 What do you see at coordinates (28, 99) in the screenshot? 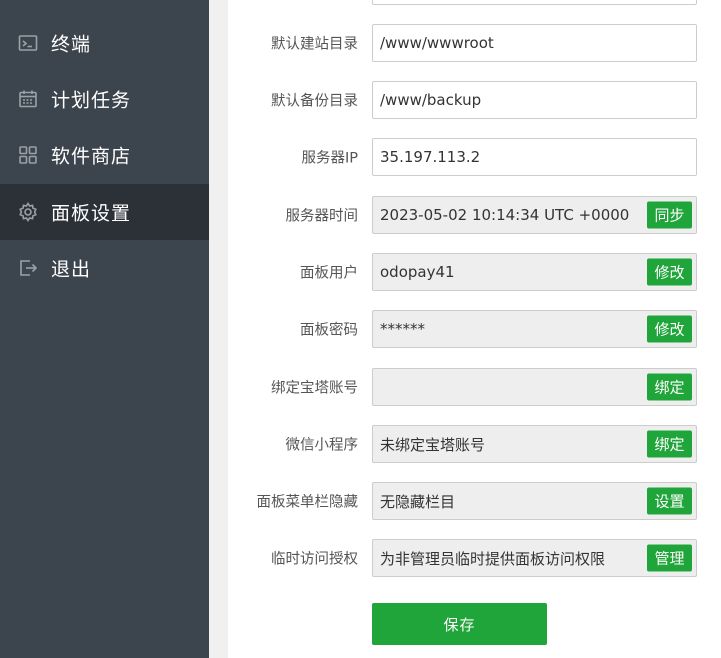
I see `calendar-icon` at bounding box center [28, 99].